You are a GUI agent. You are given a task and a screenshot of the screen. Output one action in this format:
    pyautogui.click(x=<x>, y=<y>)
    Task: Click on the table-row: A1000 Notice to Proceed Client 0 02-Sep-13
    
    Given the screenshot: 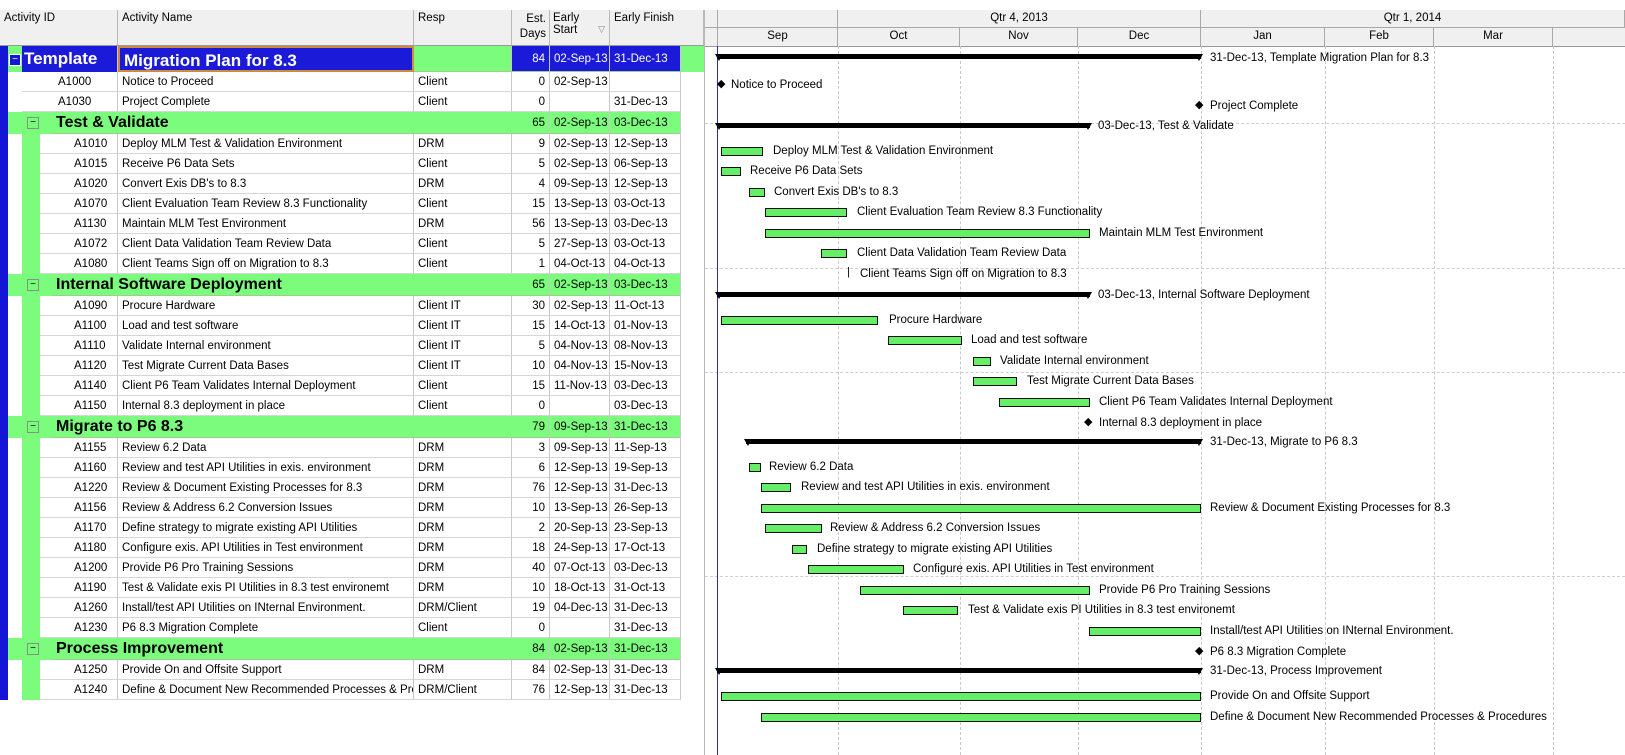 What is the action you would take?
    pyautogui.click(x=352, y=82)
    